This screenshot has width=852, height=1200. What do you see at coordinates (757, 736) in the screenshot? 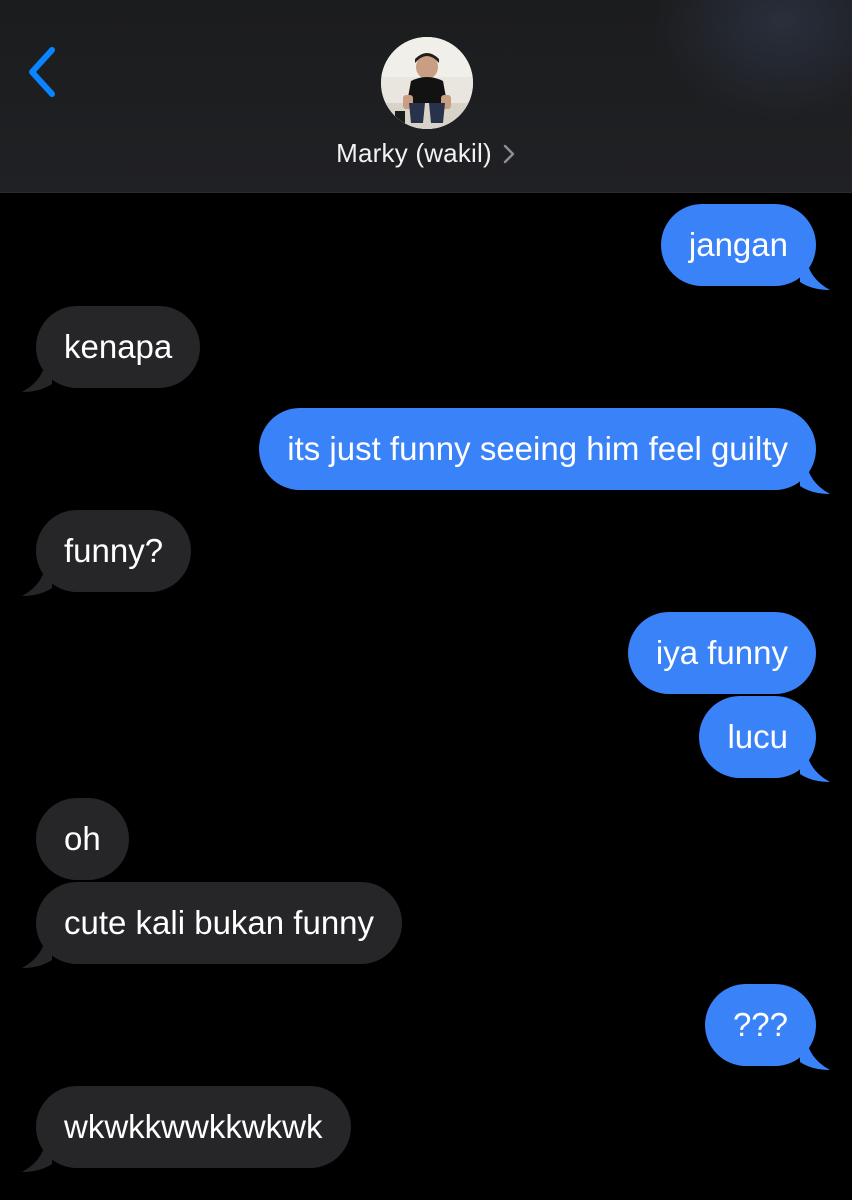
I see `message-text: lucu` at bounding box center [757, 736].